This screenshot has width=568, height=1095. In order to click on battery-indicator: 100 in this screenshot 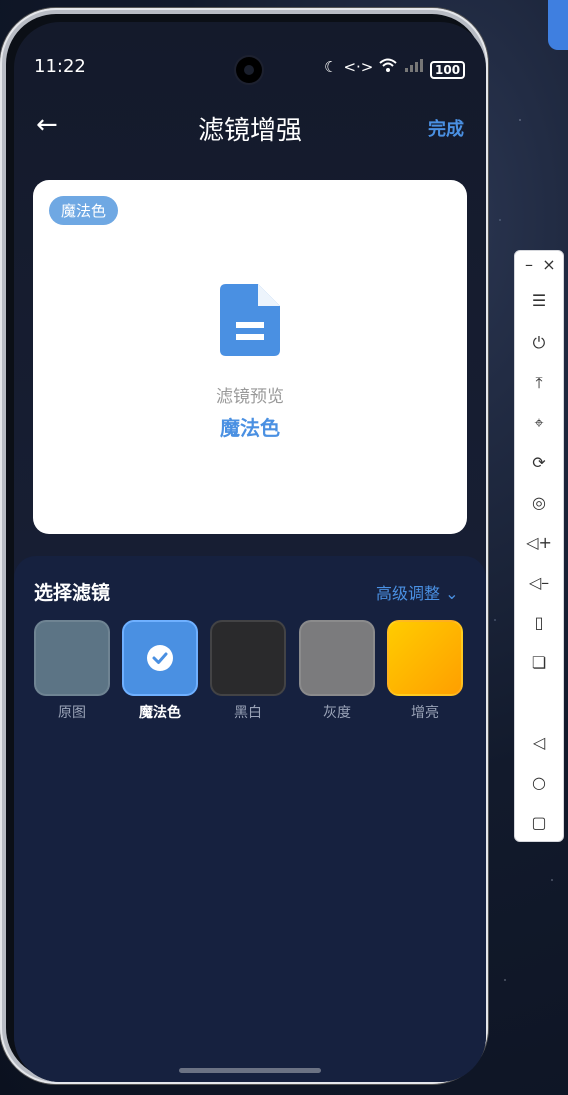, I will do `click(448, 70)`.